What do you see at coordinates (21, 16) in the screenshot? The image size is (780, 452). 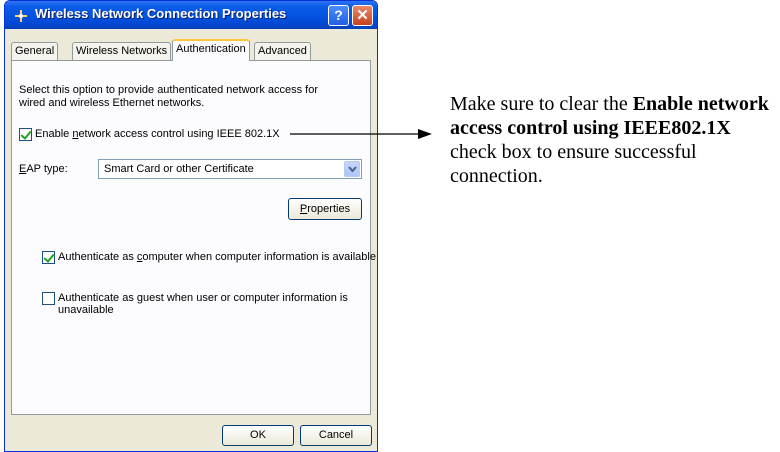 I see `network-connection-icon` at bounding box center [21, 16].